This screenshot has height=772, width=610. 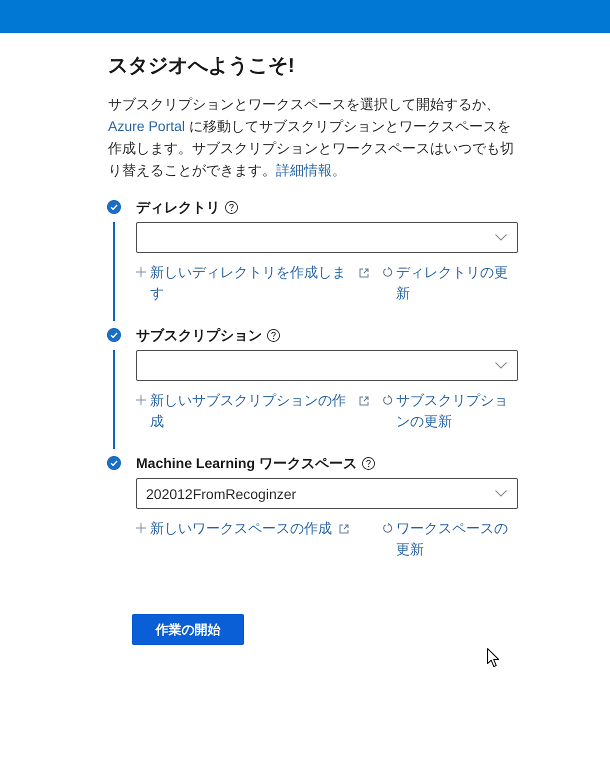 What do you see at coordinates (252, 283) in the screenshot?
I see `create-link: 新しいディレクトリを作成します` at bounding box center [252, 283].